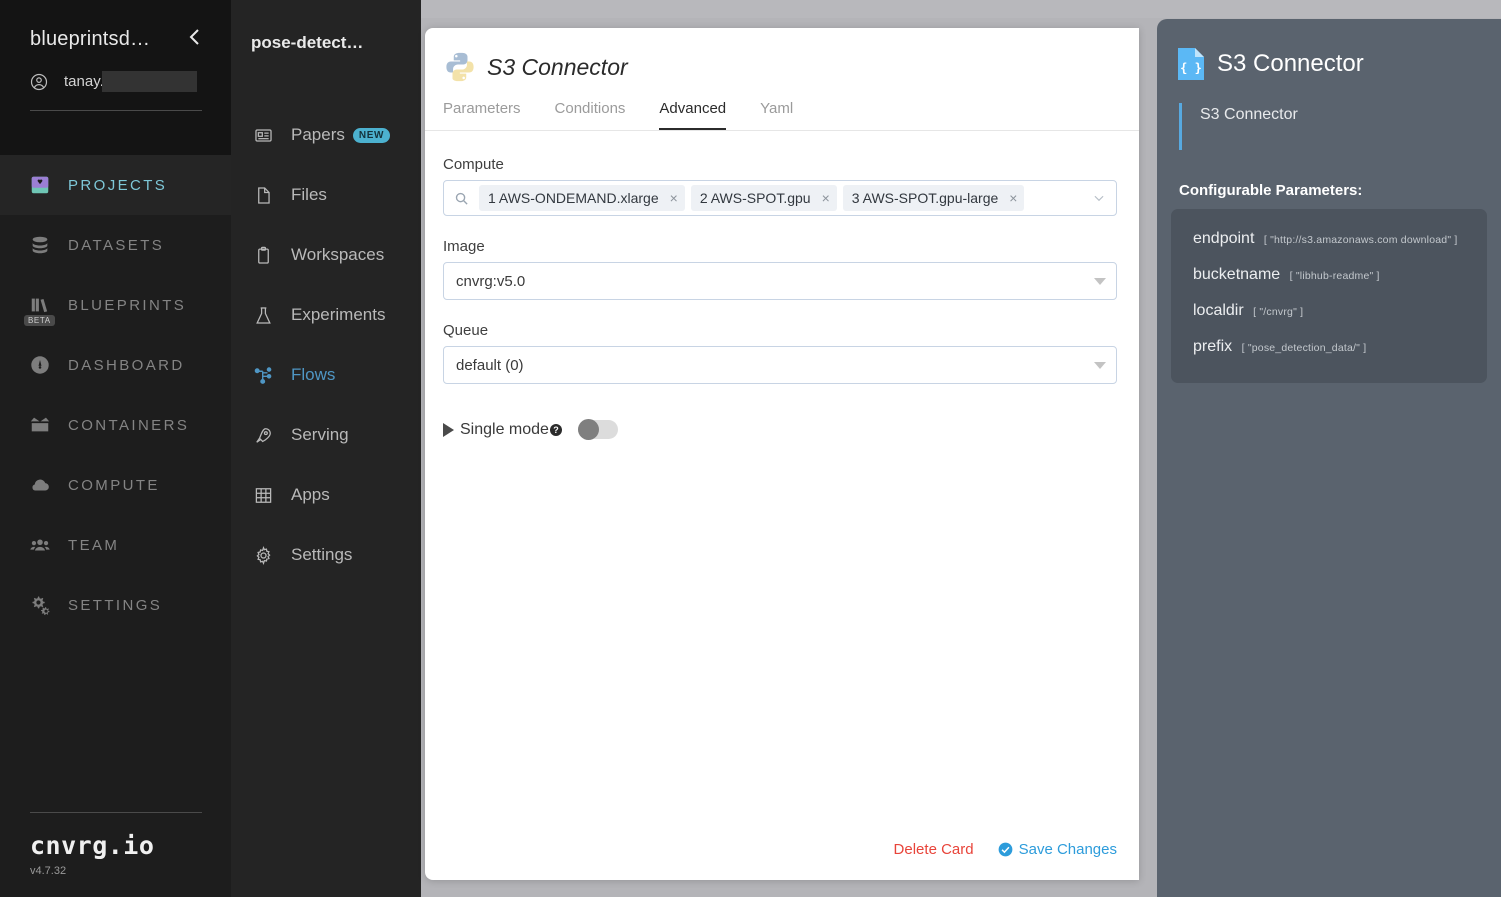 This screenshot has height=897, width=1501. Describe the element at coordinates (791, 67) in the screenshot. I see `card-title-row: S3 Connector` at that location.